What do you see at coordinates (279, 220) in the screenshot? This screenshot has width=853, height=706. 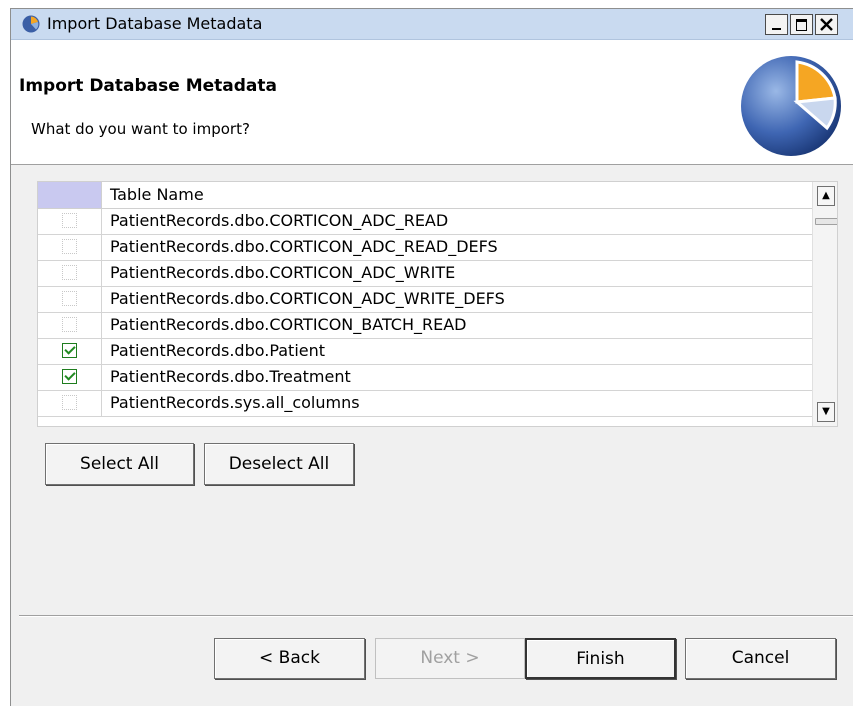 I see `table-name-cell: PatientRecords.dbo.CORTICON_ADC_READ` at bounding box center [279, 220].